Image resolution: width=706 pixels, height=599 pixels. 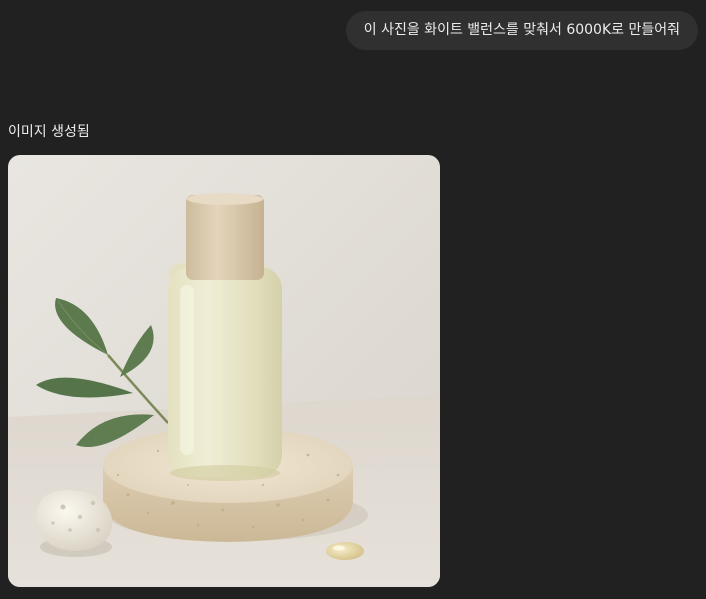 What do you see at coordinates (49, 132) in the screenshot?
I see `image-generated-label: 이미지 생성됨` at bounding box center [49, 132].